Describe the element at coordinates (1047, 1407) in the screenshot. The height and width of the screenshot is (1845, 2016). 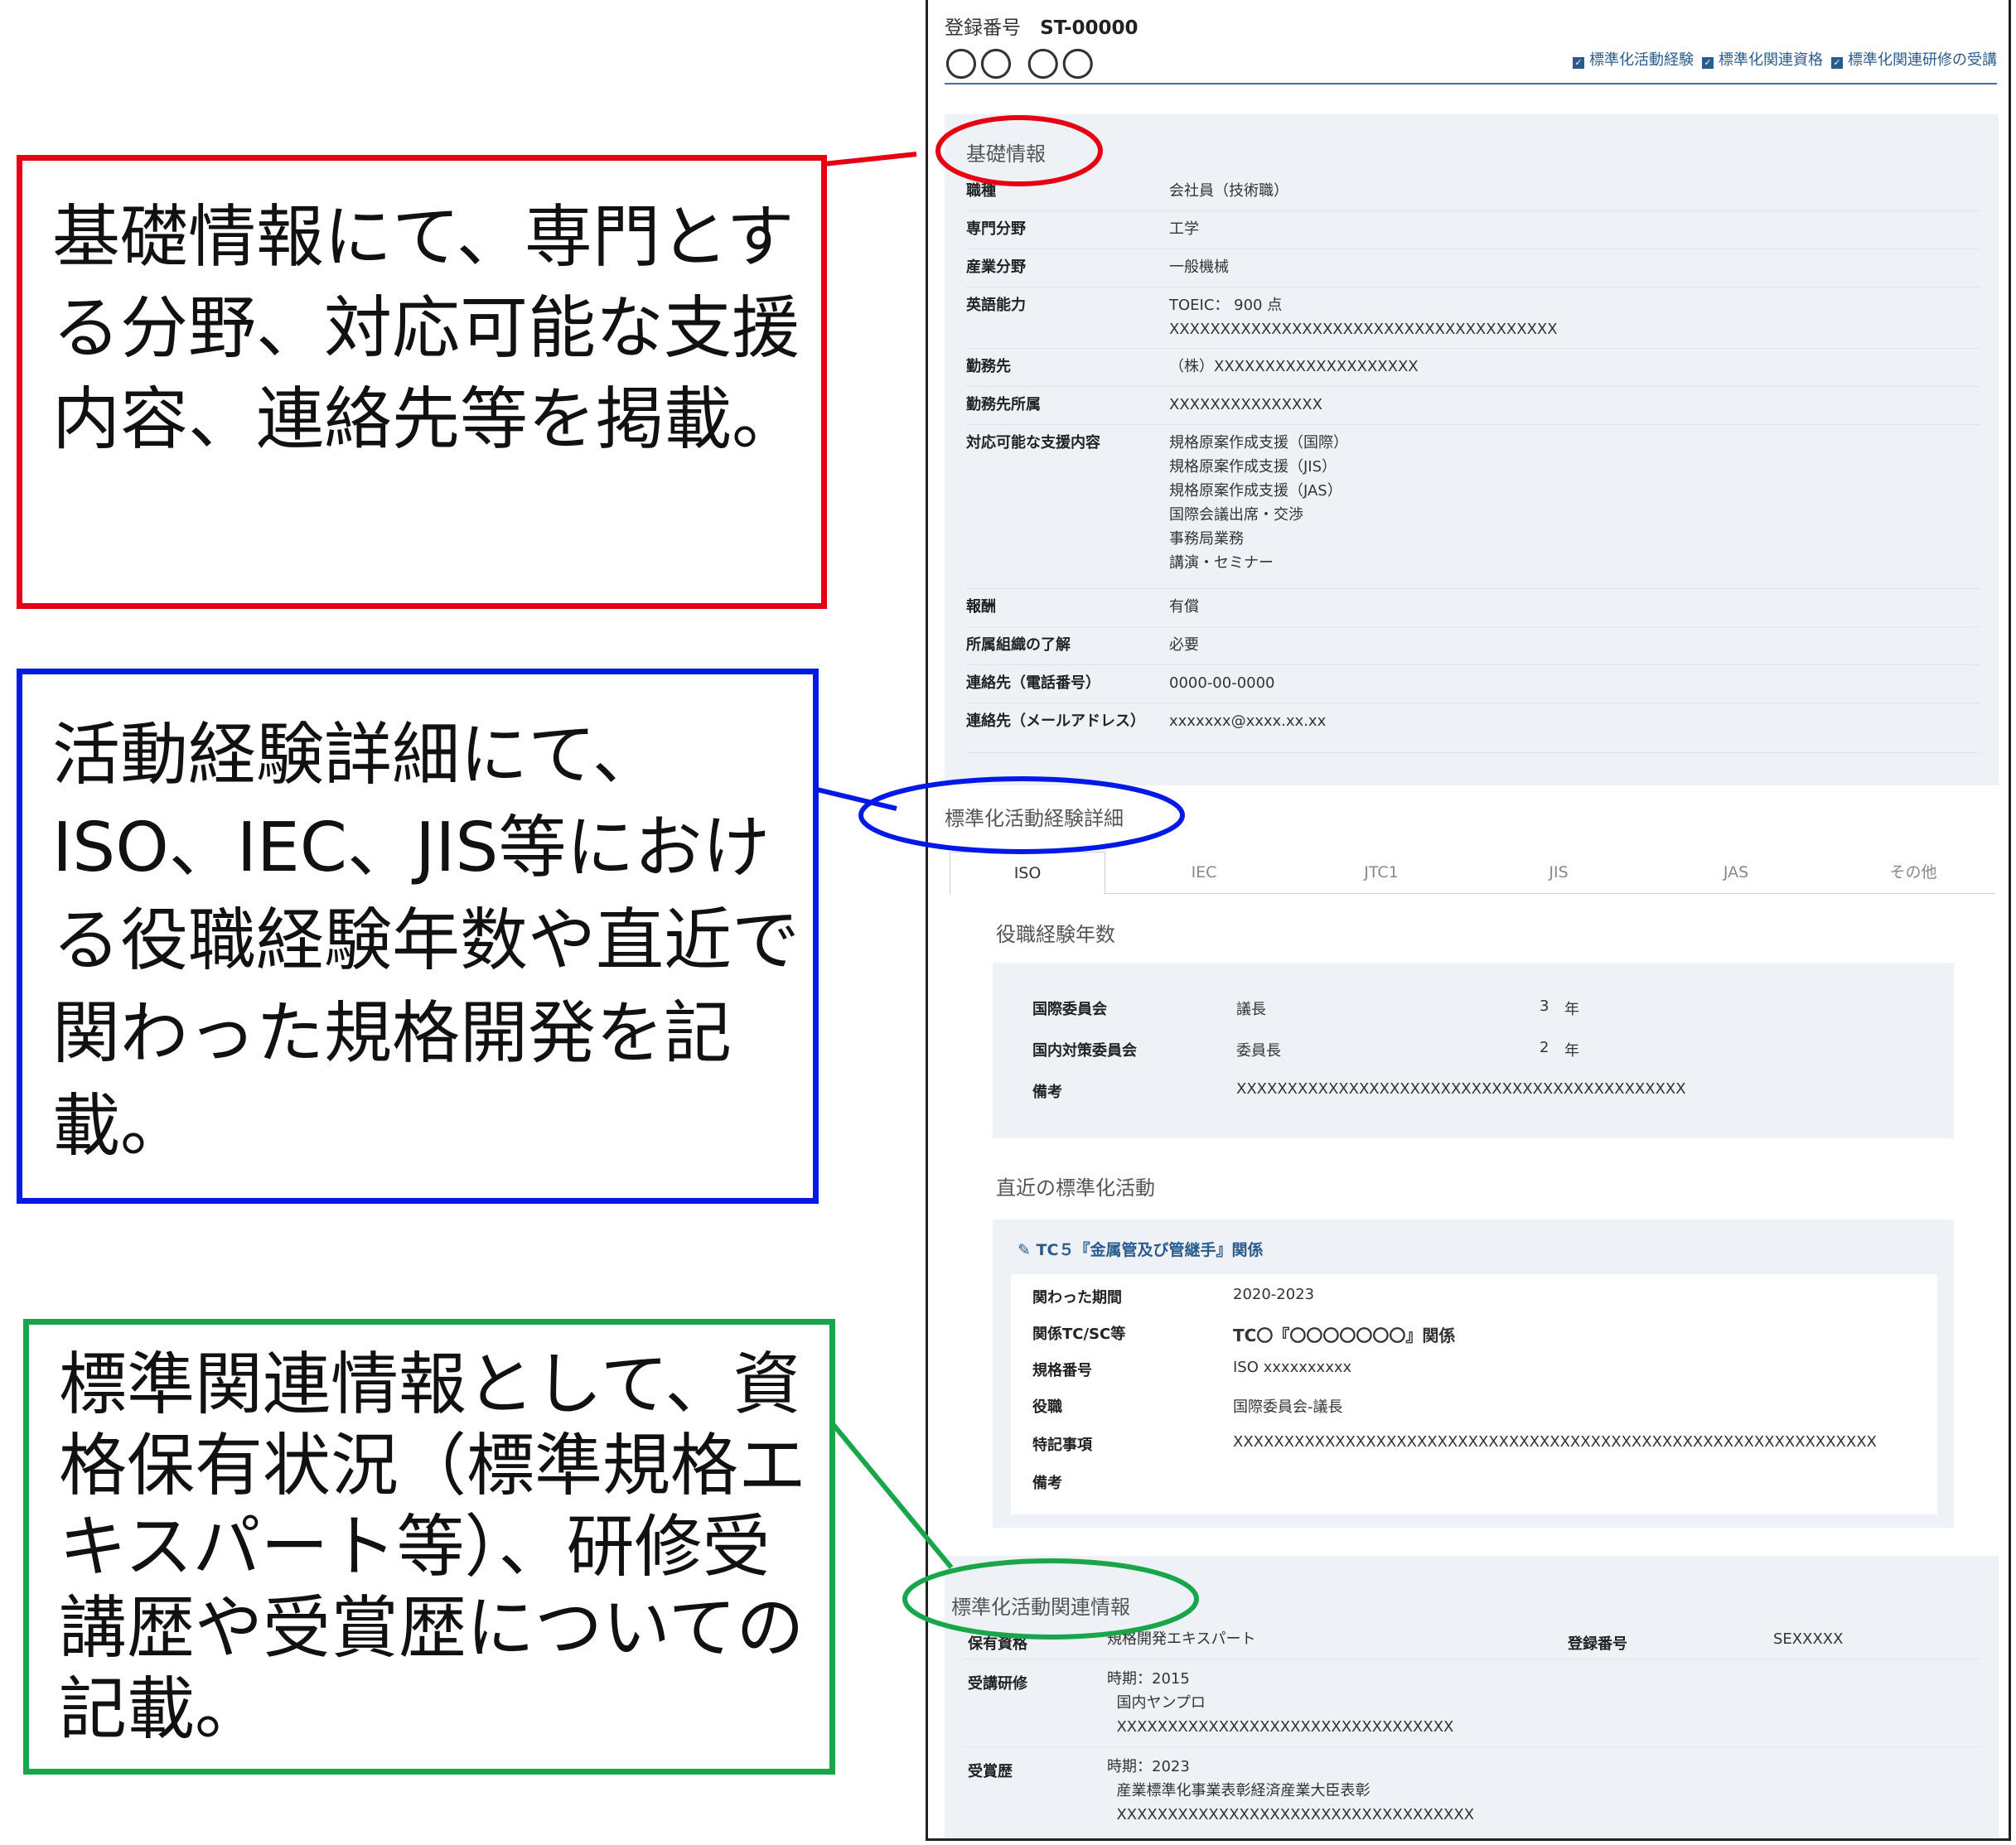
I see `recent-activity-label: 役職` at that location.